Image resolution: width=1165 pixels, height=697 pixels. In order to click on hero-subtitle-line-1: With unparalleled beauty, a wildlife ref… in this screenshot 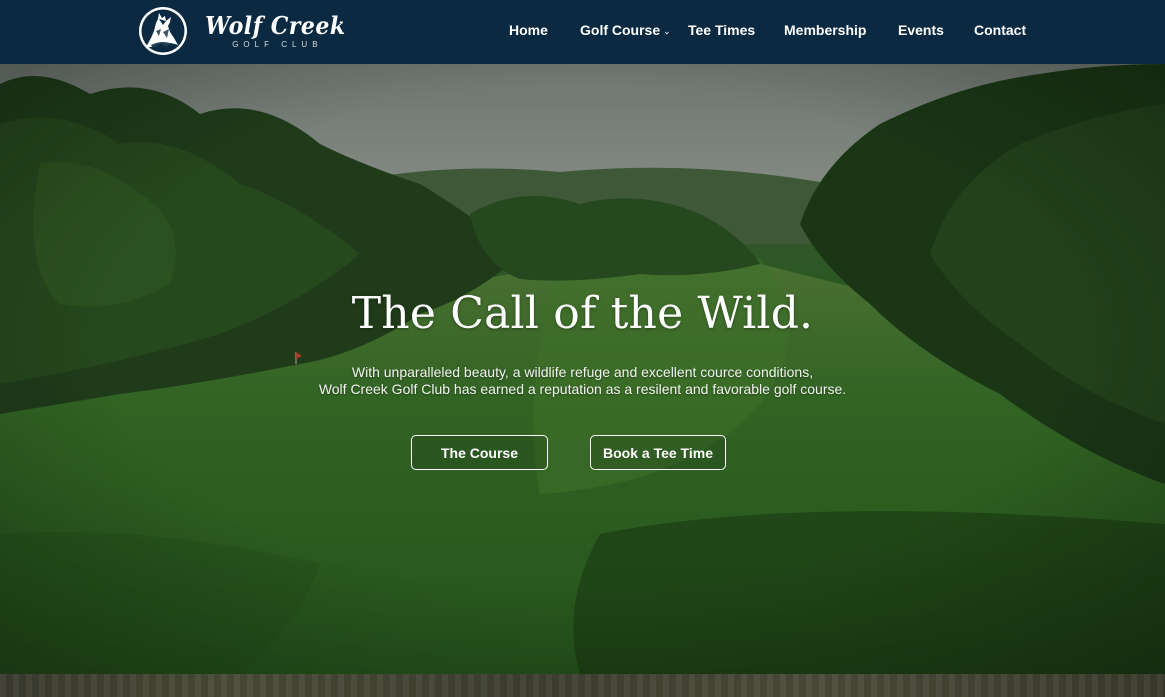, I will do `click(582, 372)`.